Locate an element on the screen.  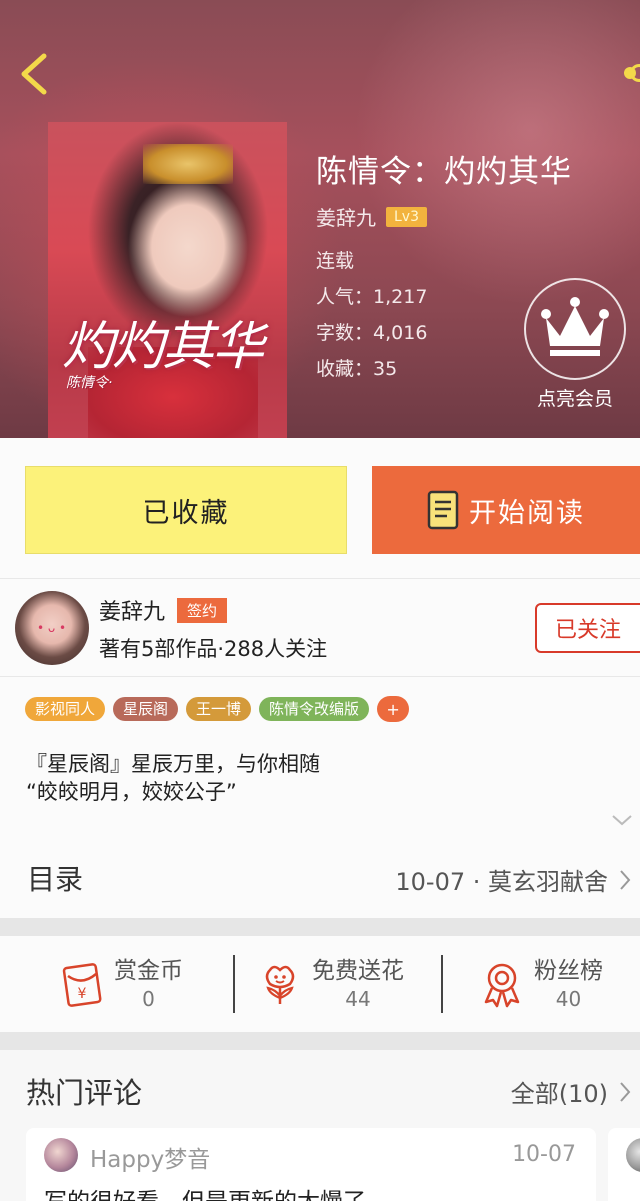
description-line: 『星辰阁』星辰万里，与你相随 is located at coordinates (173, 764).